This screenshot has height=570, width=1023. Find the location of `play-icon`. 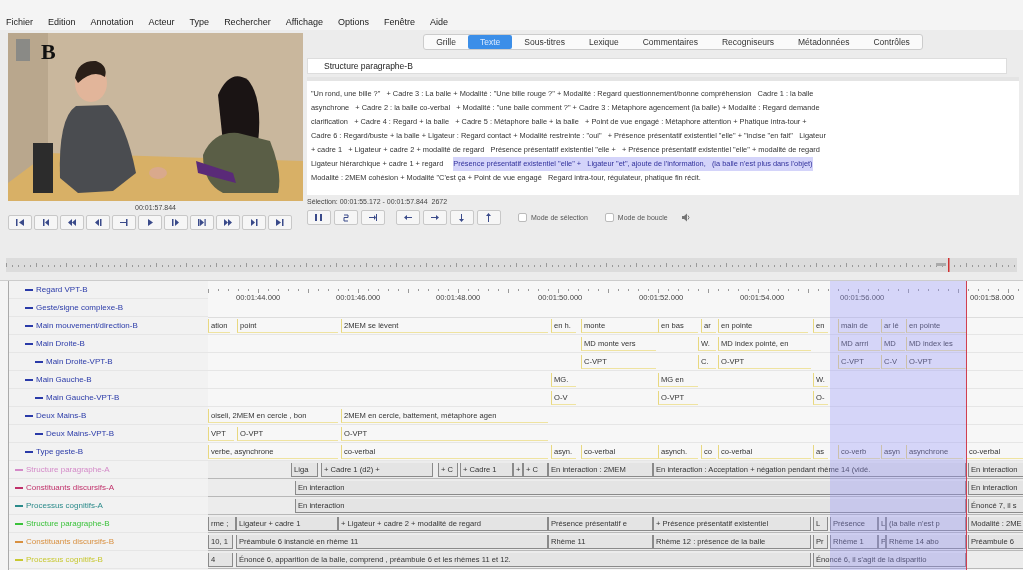

play-icon is located at coordinates (150, 222).